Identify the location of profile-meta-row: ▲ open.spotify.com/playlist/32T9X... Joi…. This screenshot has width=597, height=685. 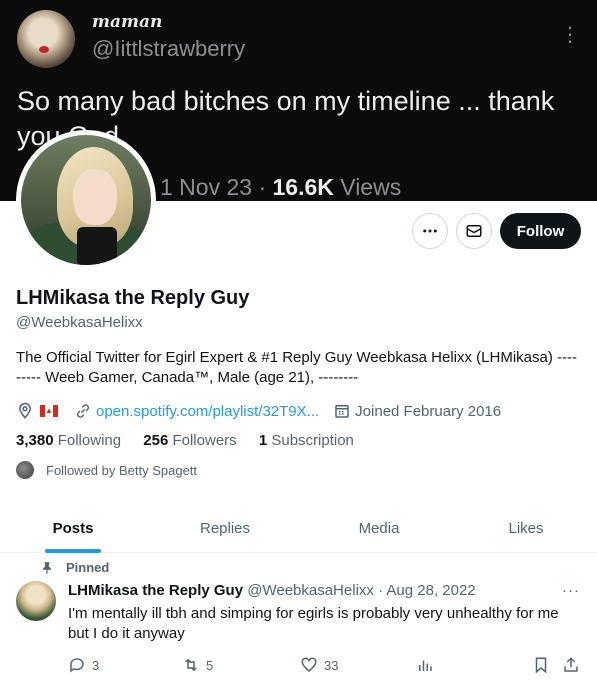
(258, 411).